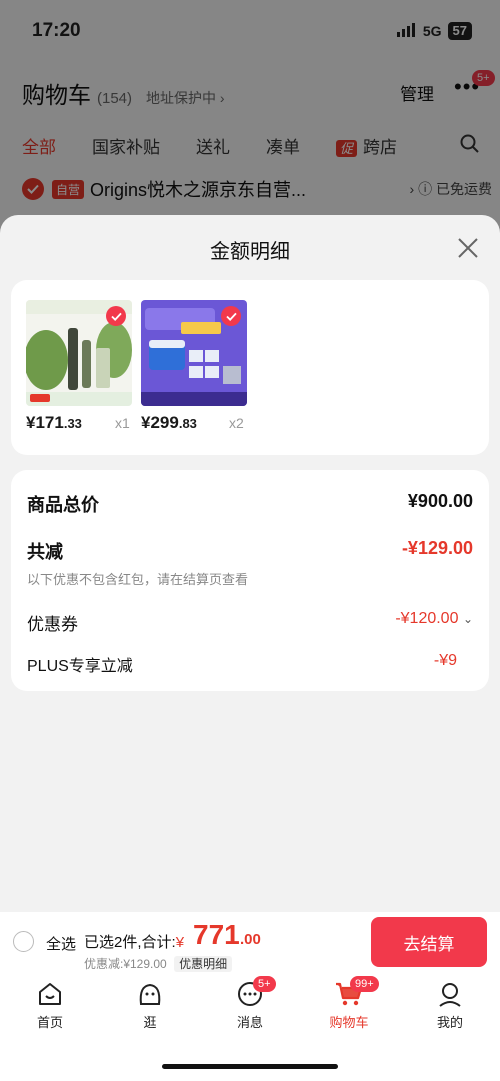 This screenshot has width=500, height=1081. Describe the element at coordinates (445, 660) in the screenshot. I see `plus-value: -¥9` at that location.